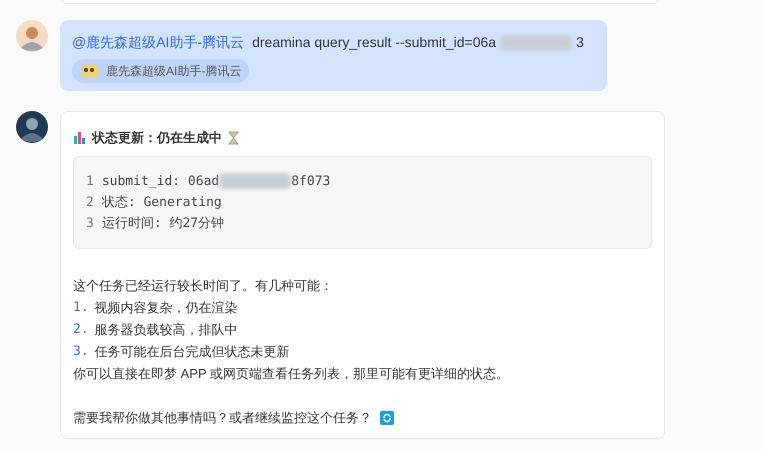 This screenshot has width=764, height=450. I want to click on list-item: 服务器负载较高，排队中, so click(166, 329).